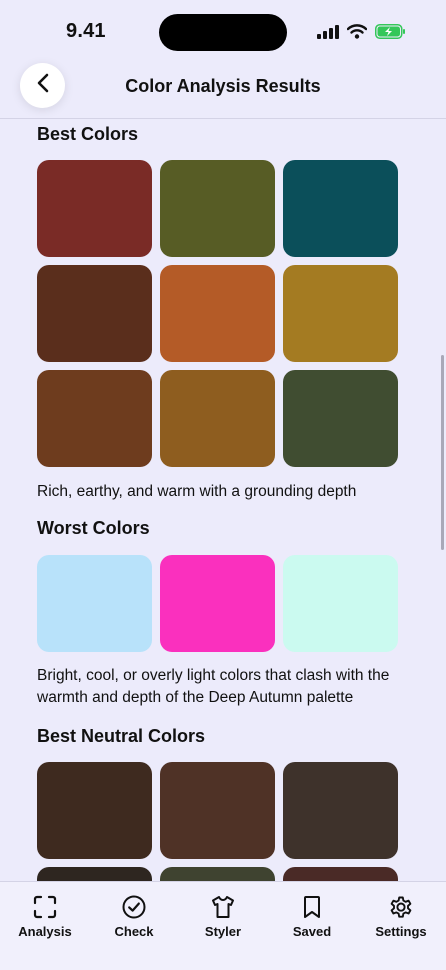 This screenshot has height=970, width=446. Describe the element at coordinates (401, 931) in the screenshot. I see `tab-label: Settings` at that location.